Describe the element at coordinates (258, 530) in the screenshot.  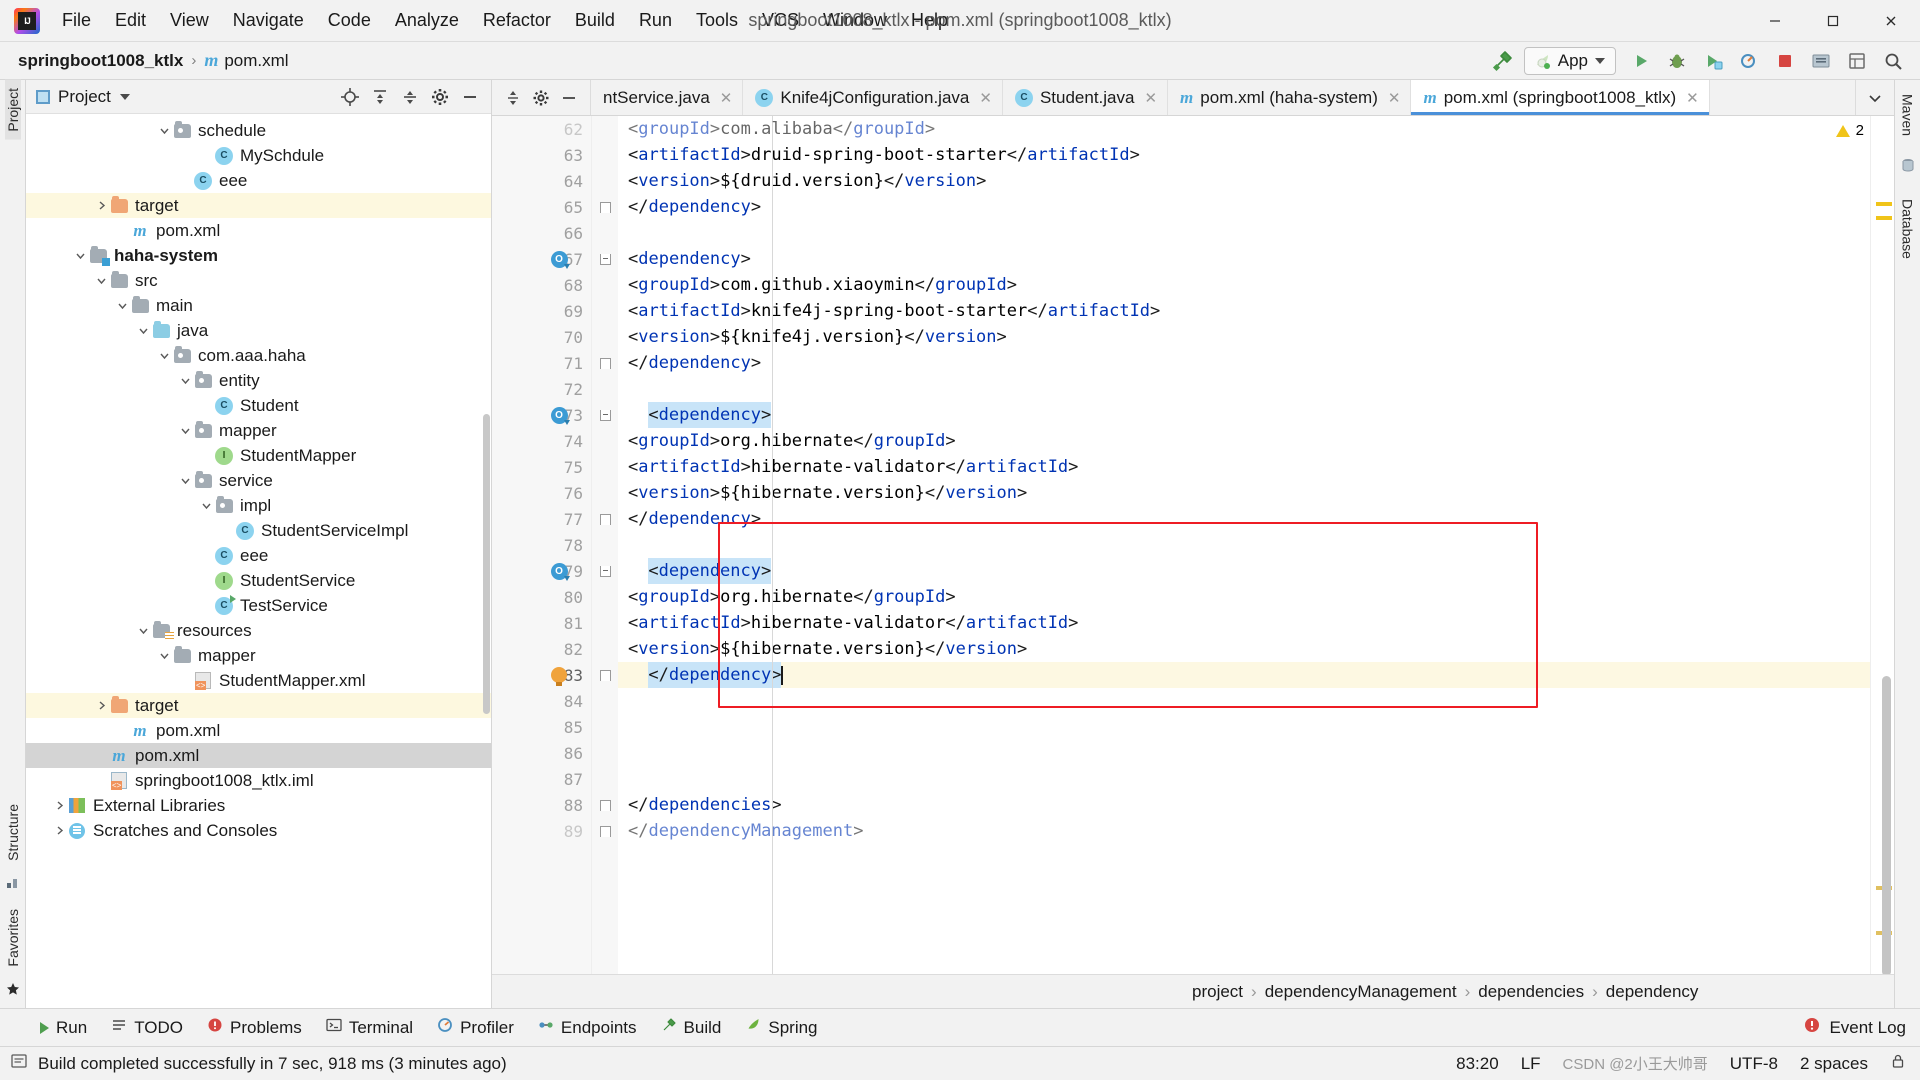
I see `tree-item-studentserviceimpl: C StudentServiceImpl` at that location.